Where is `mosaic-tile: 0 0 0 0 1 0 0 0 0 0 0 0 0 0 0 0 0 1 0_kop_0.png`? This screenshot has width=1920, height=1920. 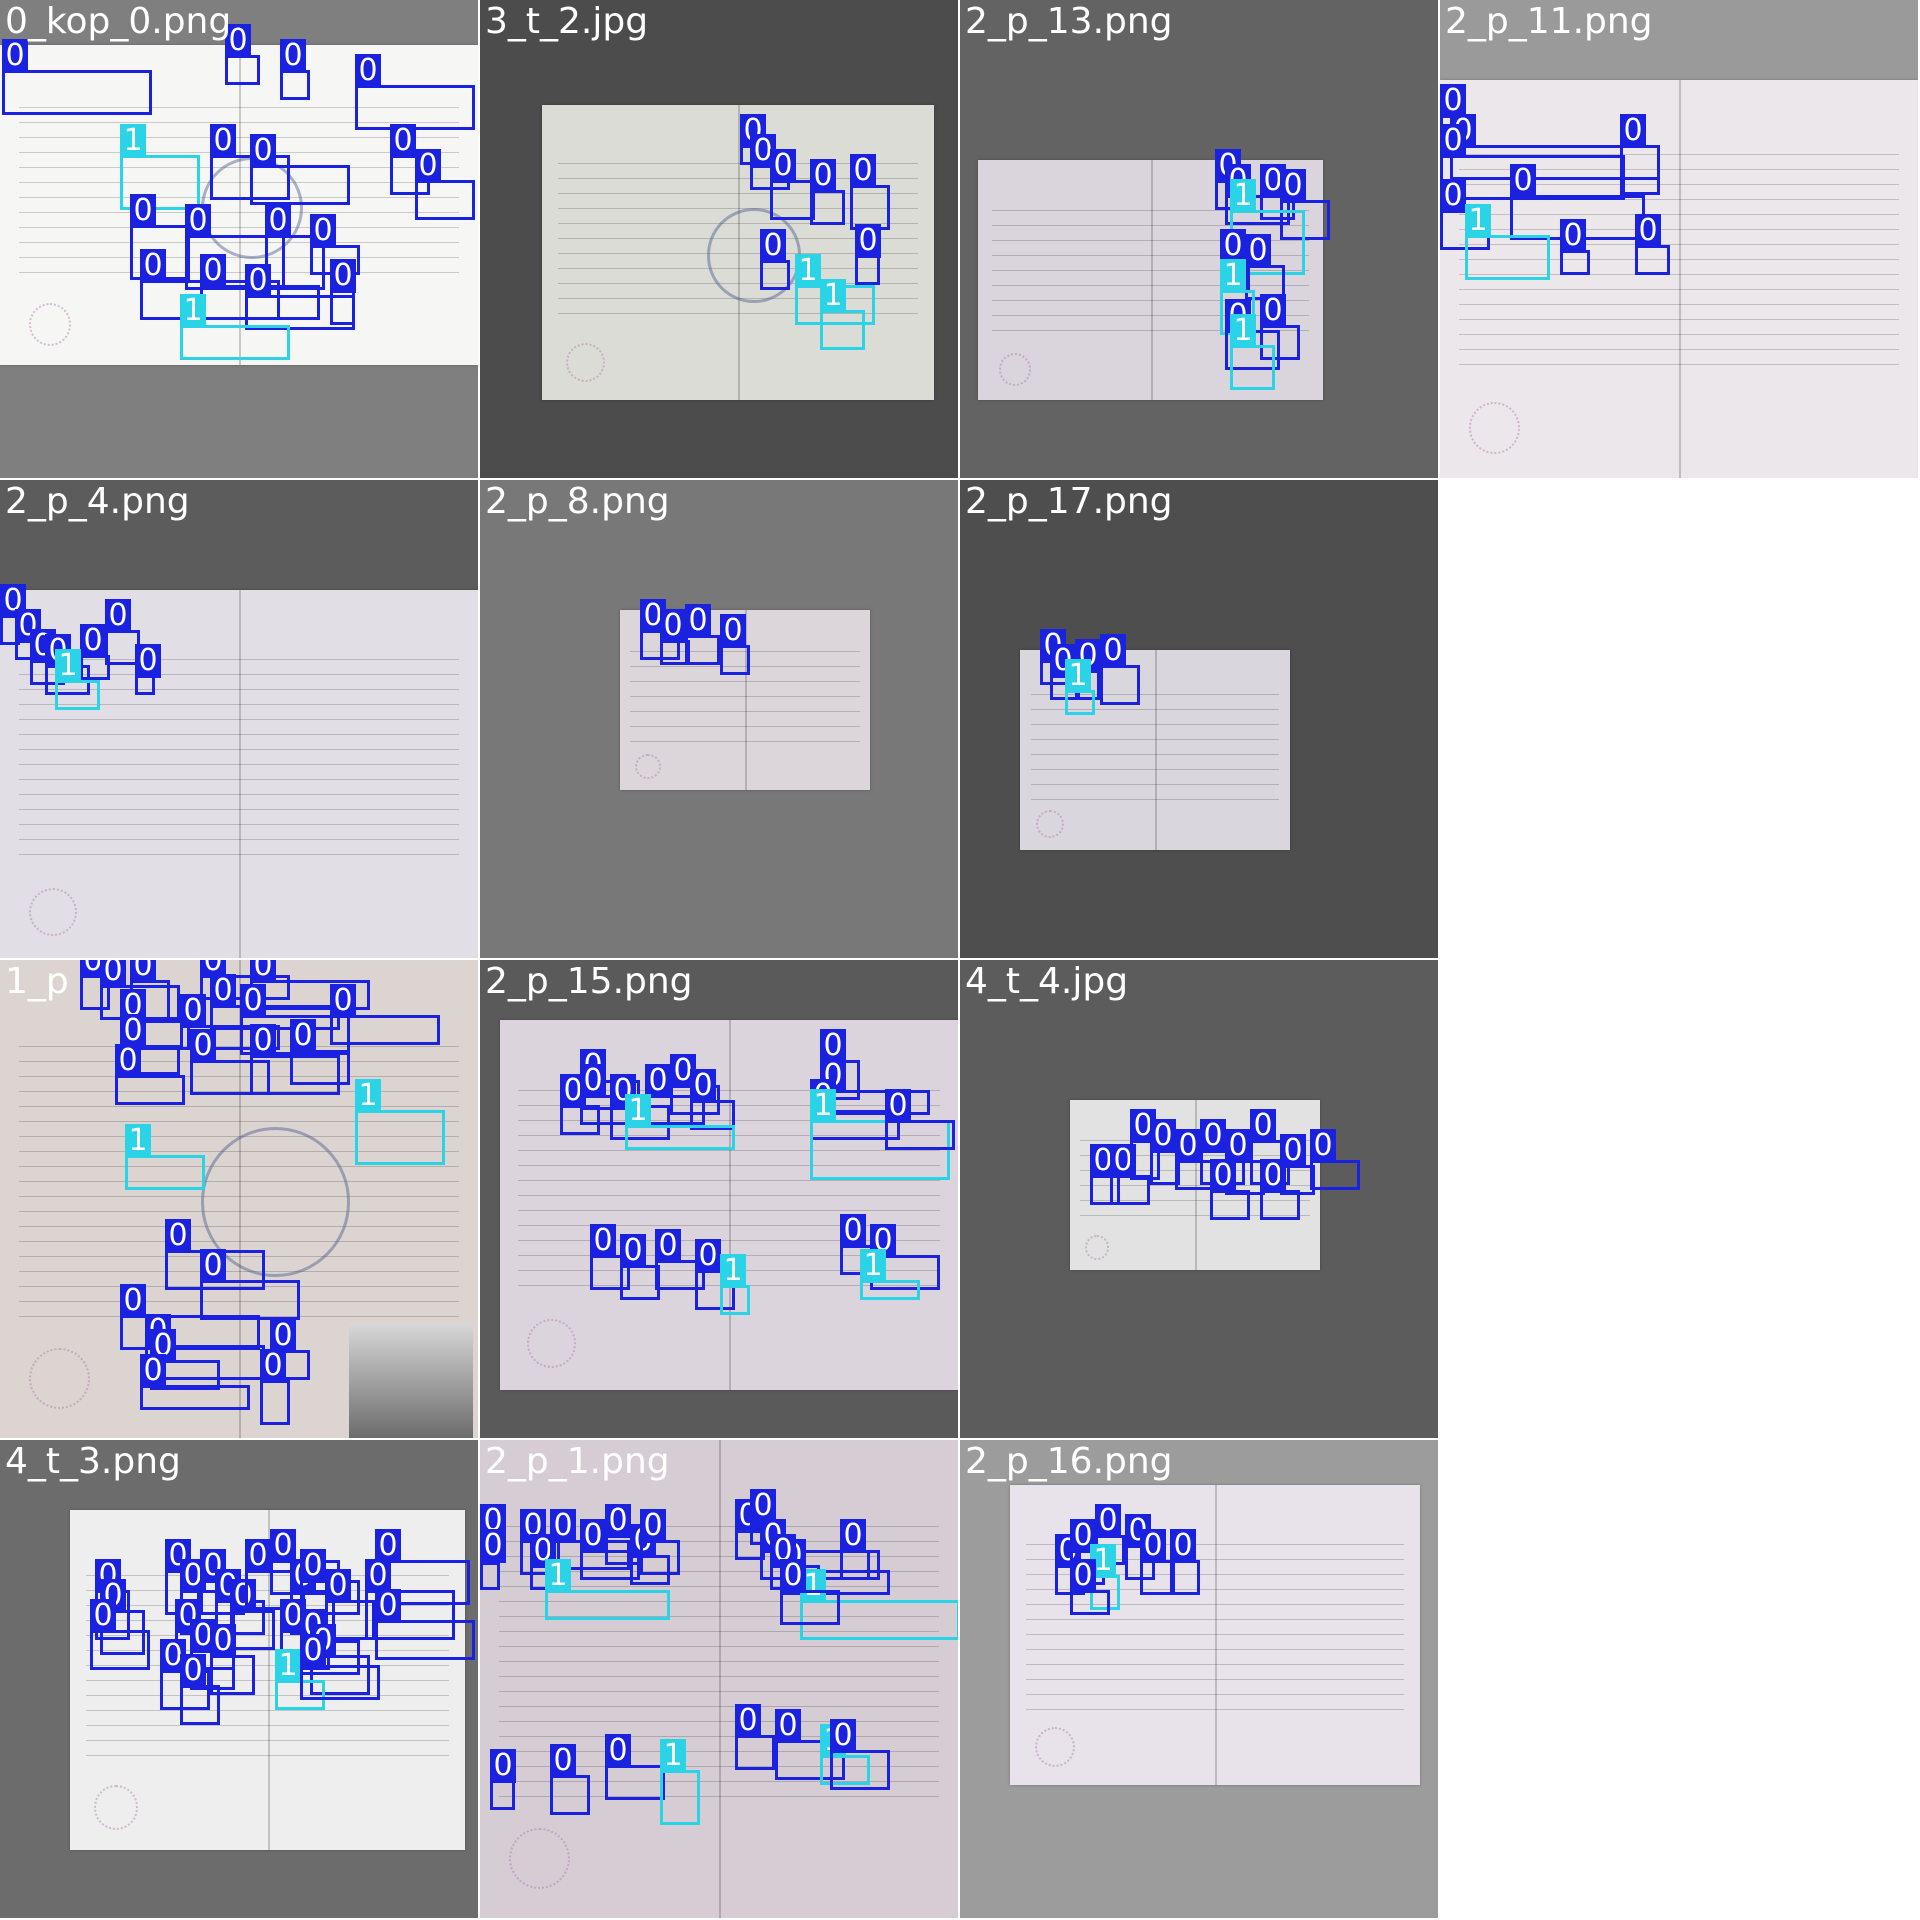 mosaic-tile: 0 0 0 0 1 0 0 0 0 0 0 0 0 0 0 0 0 1 0_kop_0.png is located at coordinates (239, 239).